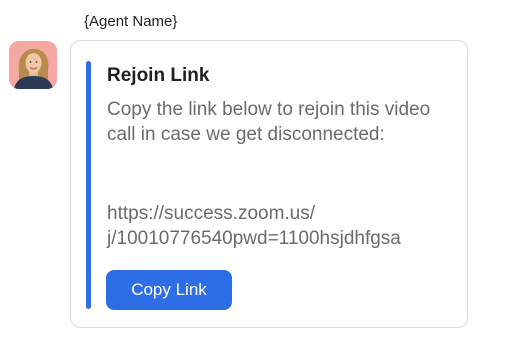 The image size is (512, 351). I want to click on agent-avatar, so click(33, 65).